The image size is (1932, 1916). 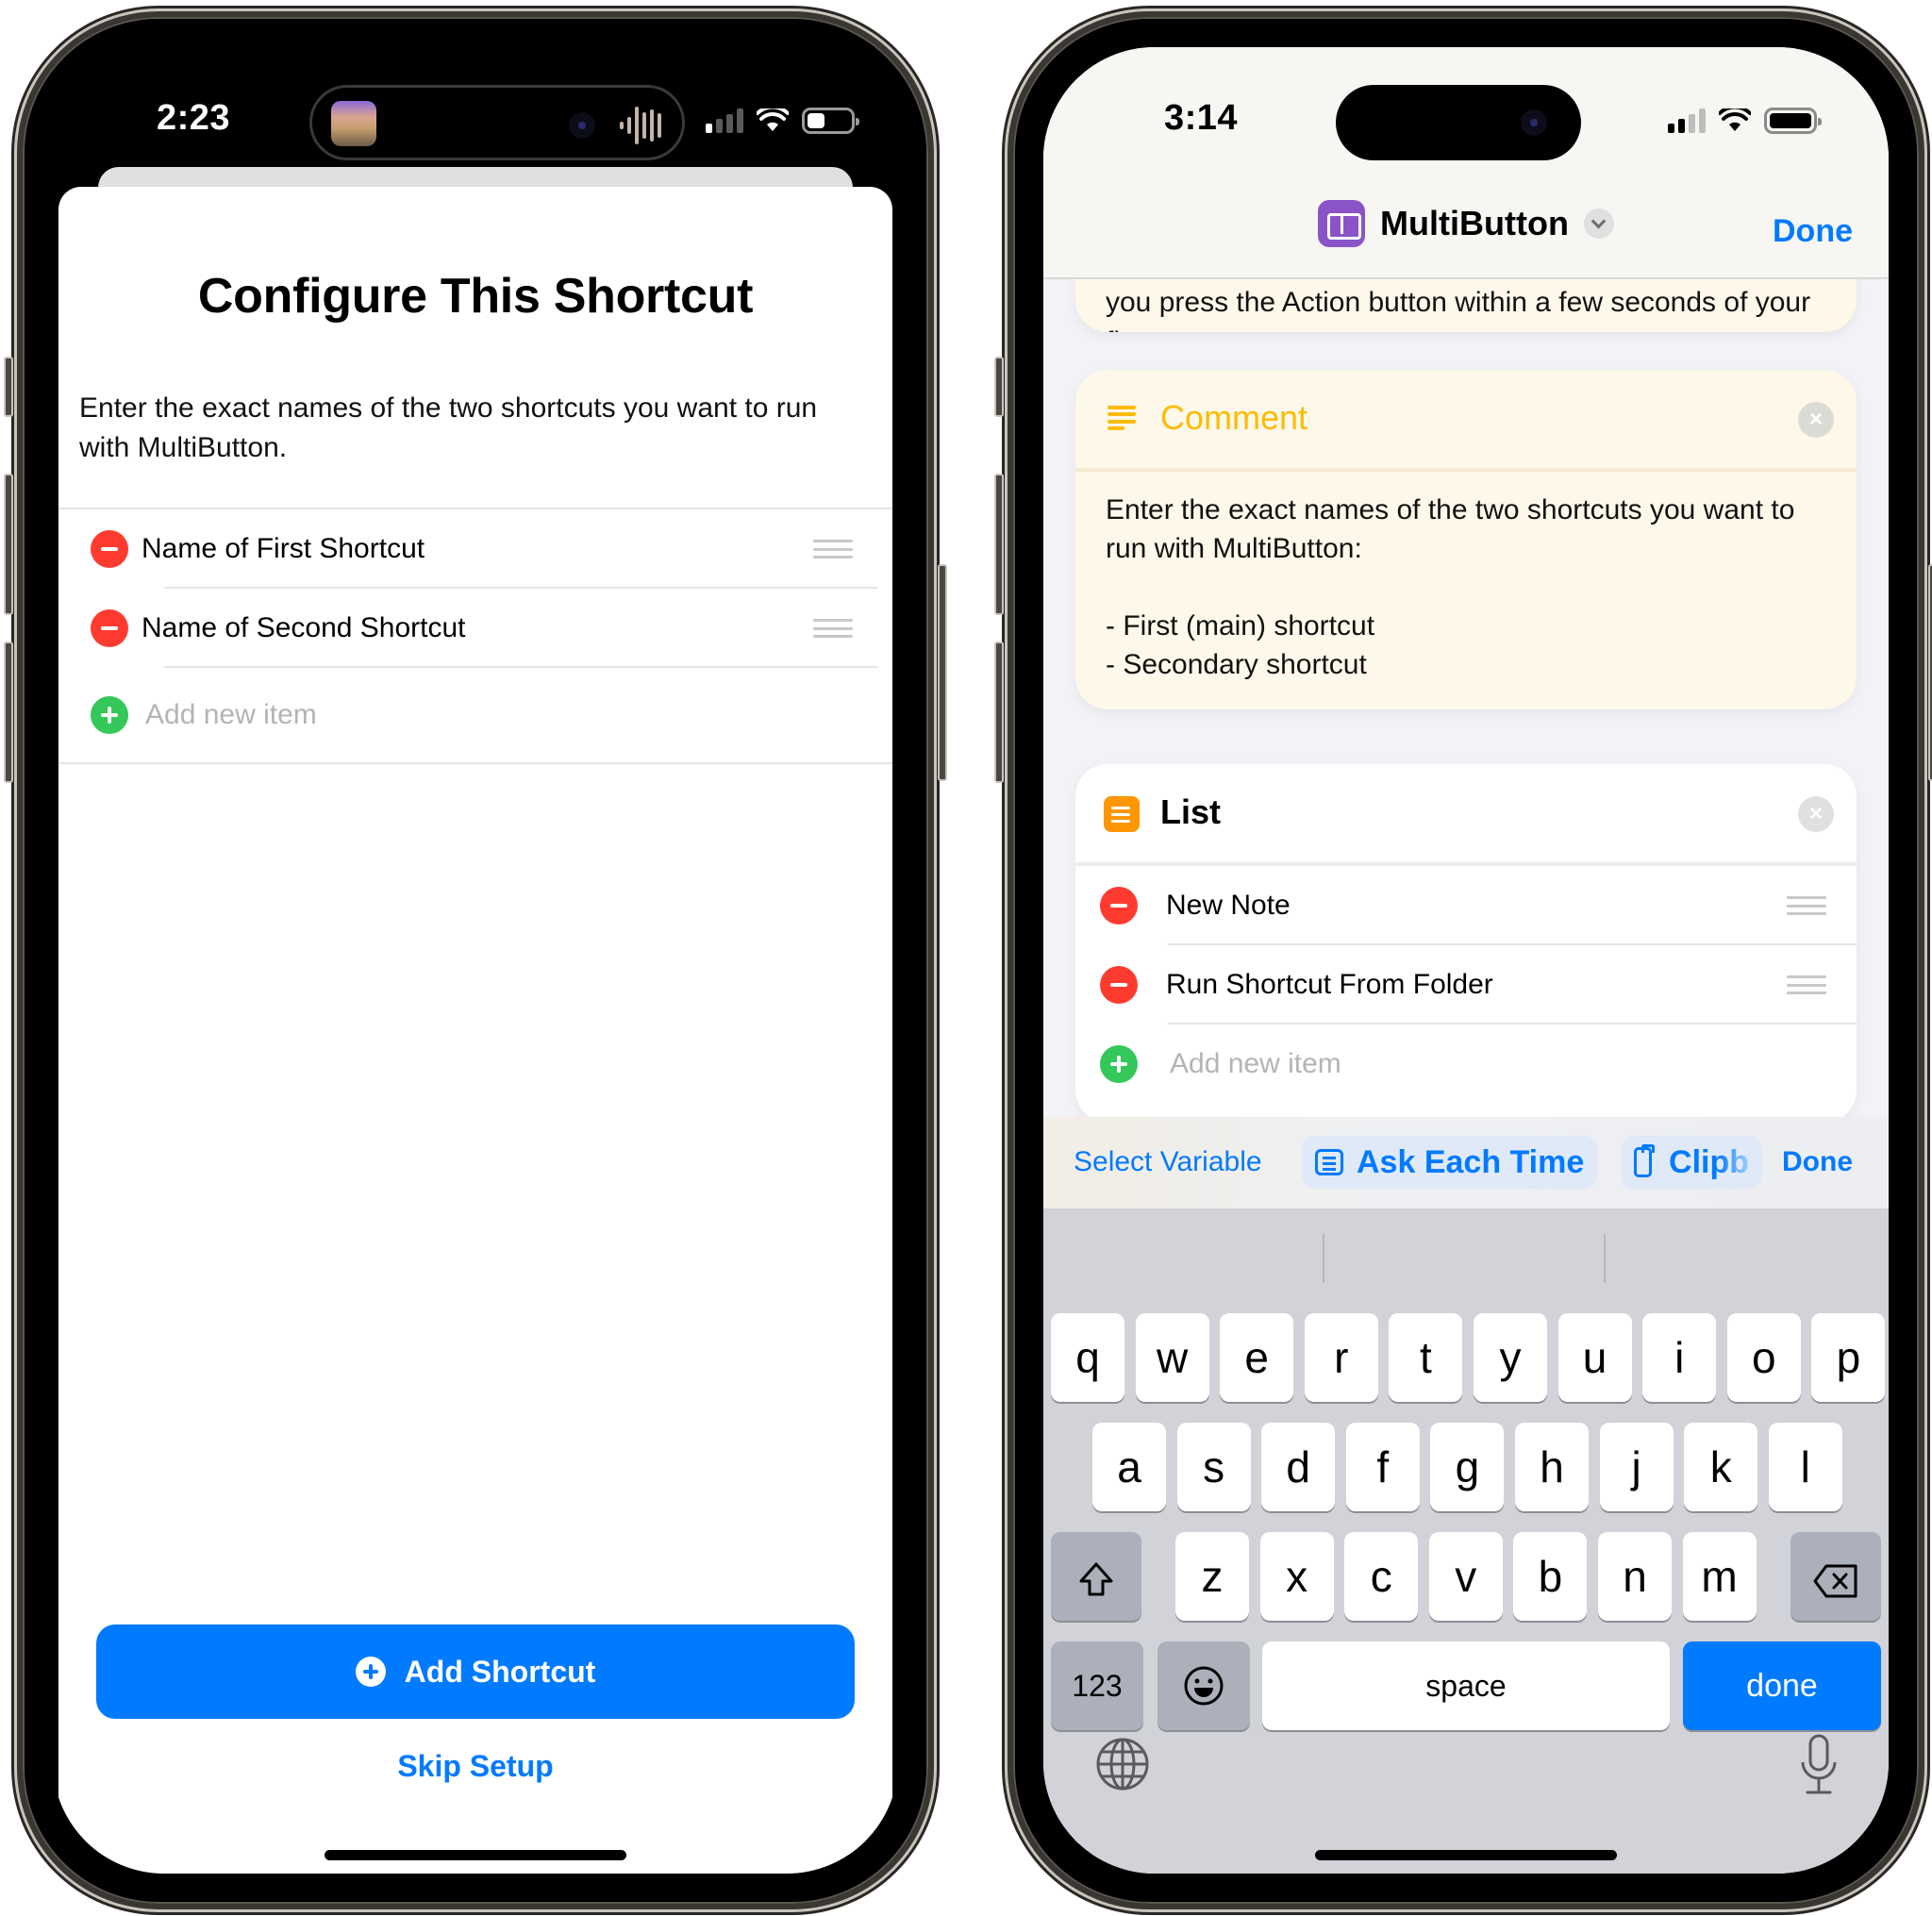 What do you see at coordinates (1466, 905) in the screenshot?
I see `list-item: New Note` at bounding box center [1466, 905].